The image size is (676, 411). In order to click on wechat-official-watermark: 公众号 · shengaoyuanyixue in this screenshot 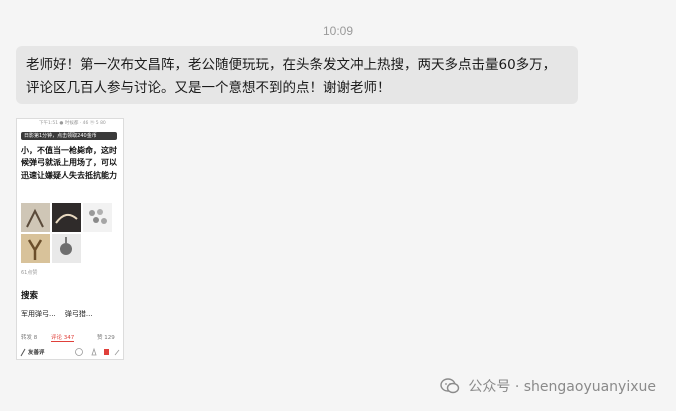, I will do `click(548, 387)`.